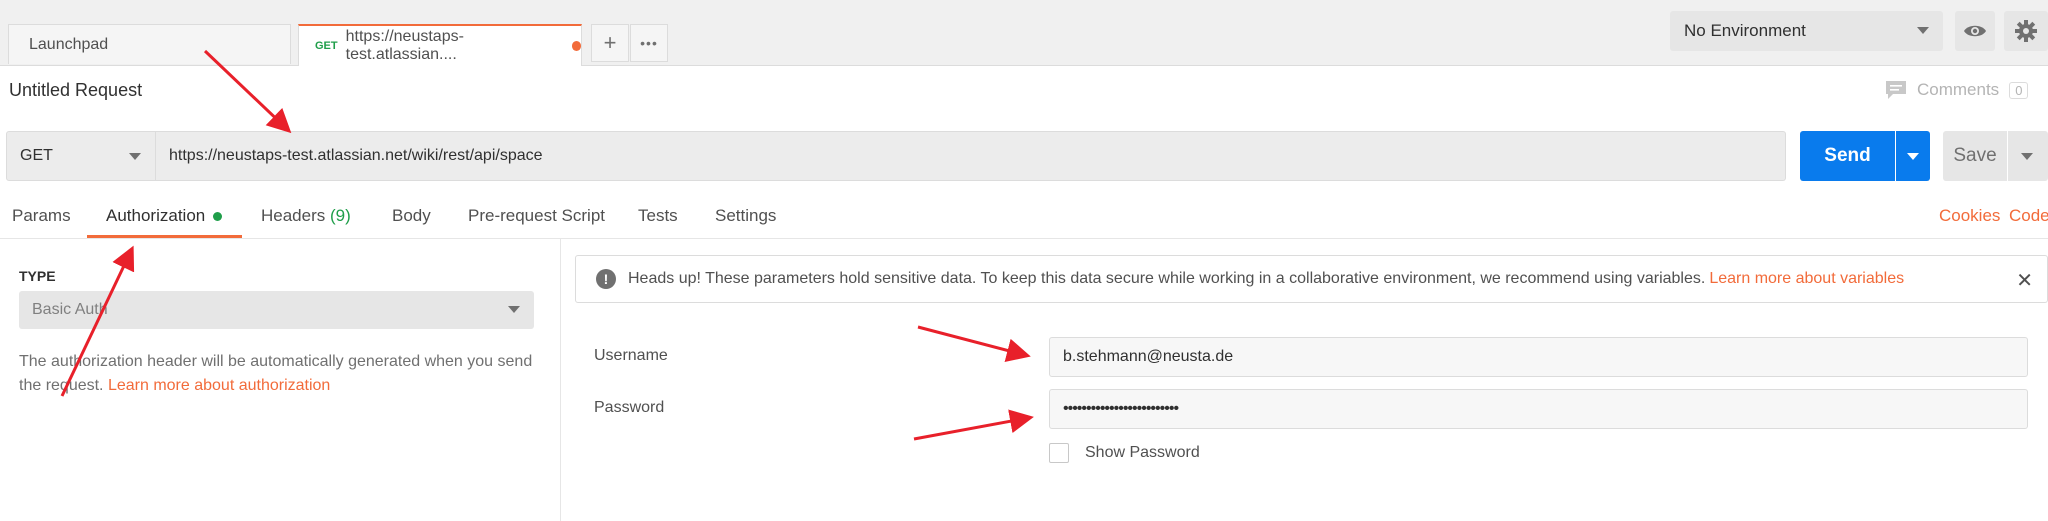 The image size is (2048, 521). Describe the element at coordinates (411, 216) in the screenshot. I see `tab-body: Body` at that location.